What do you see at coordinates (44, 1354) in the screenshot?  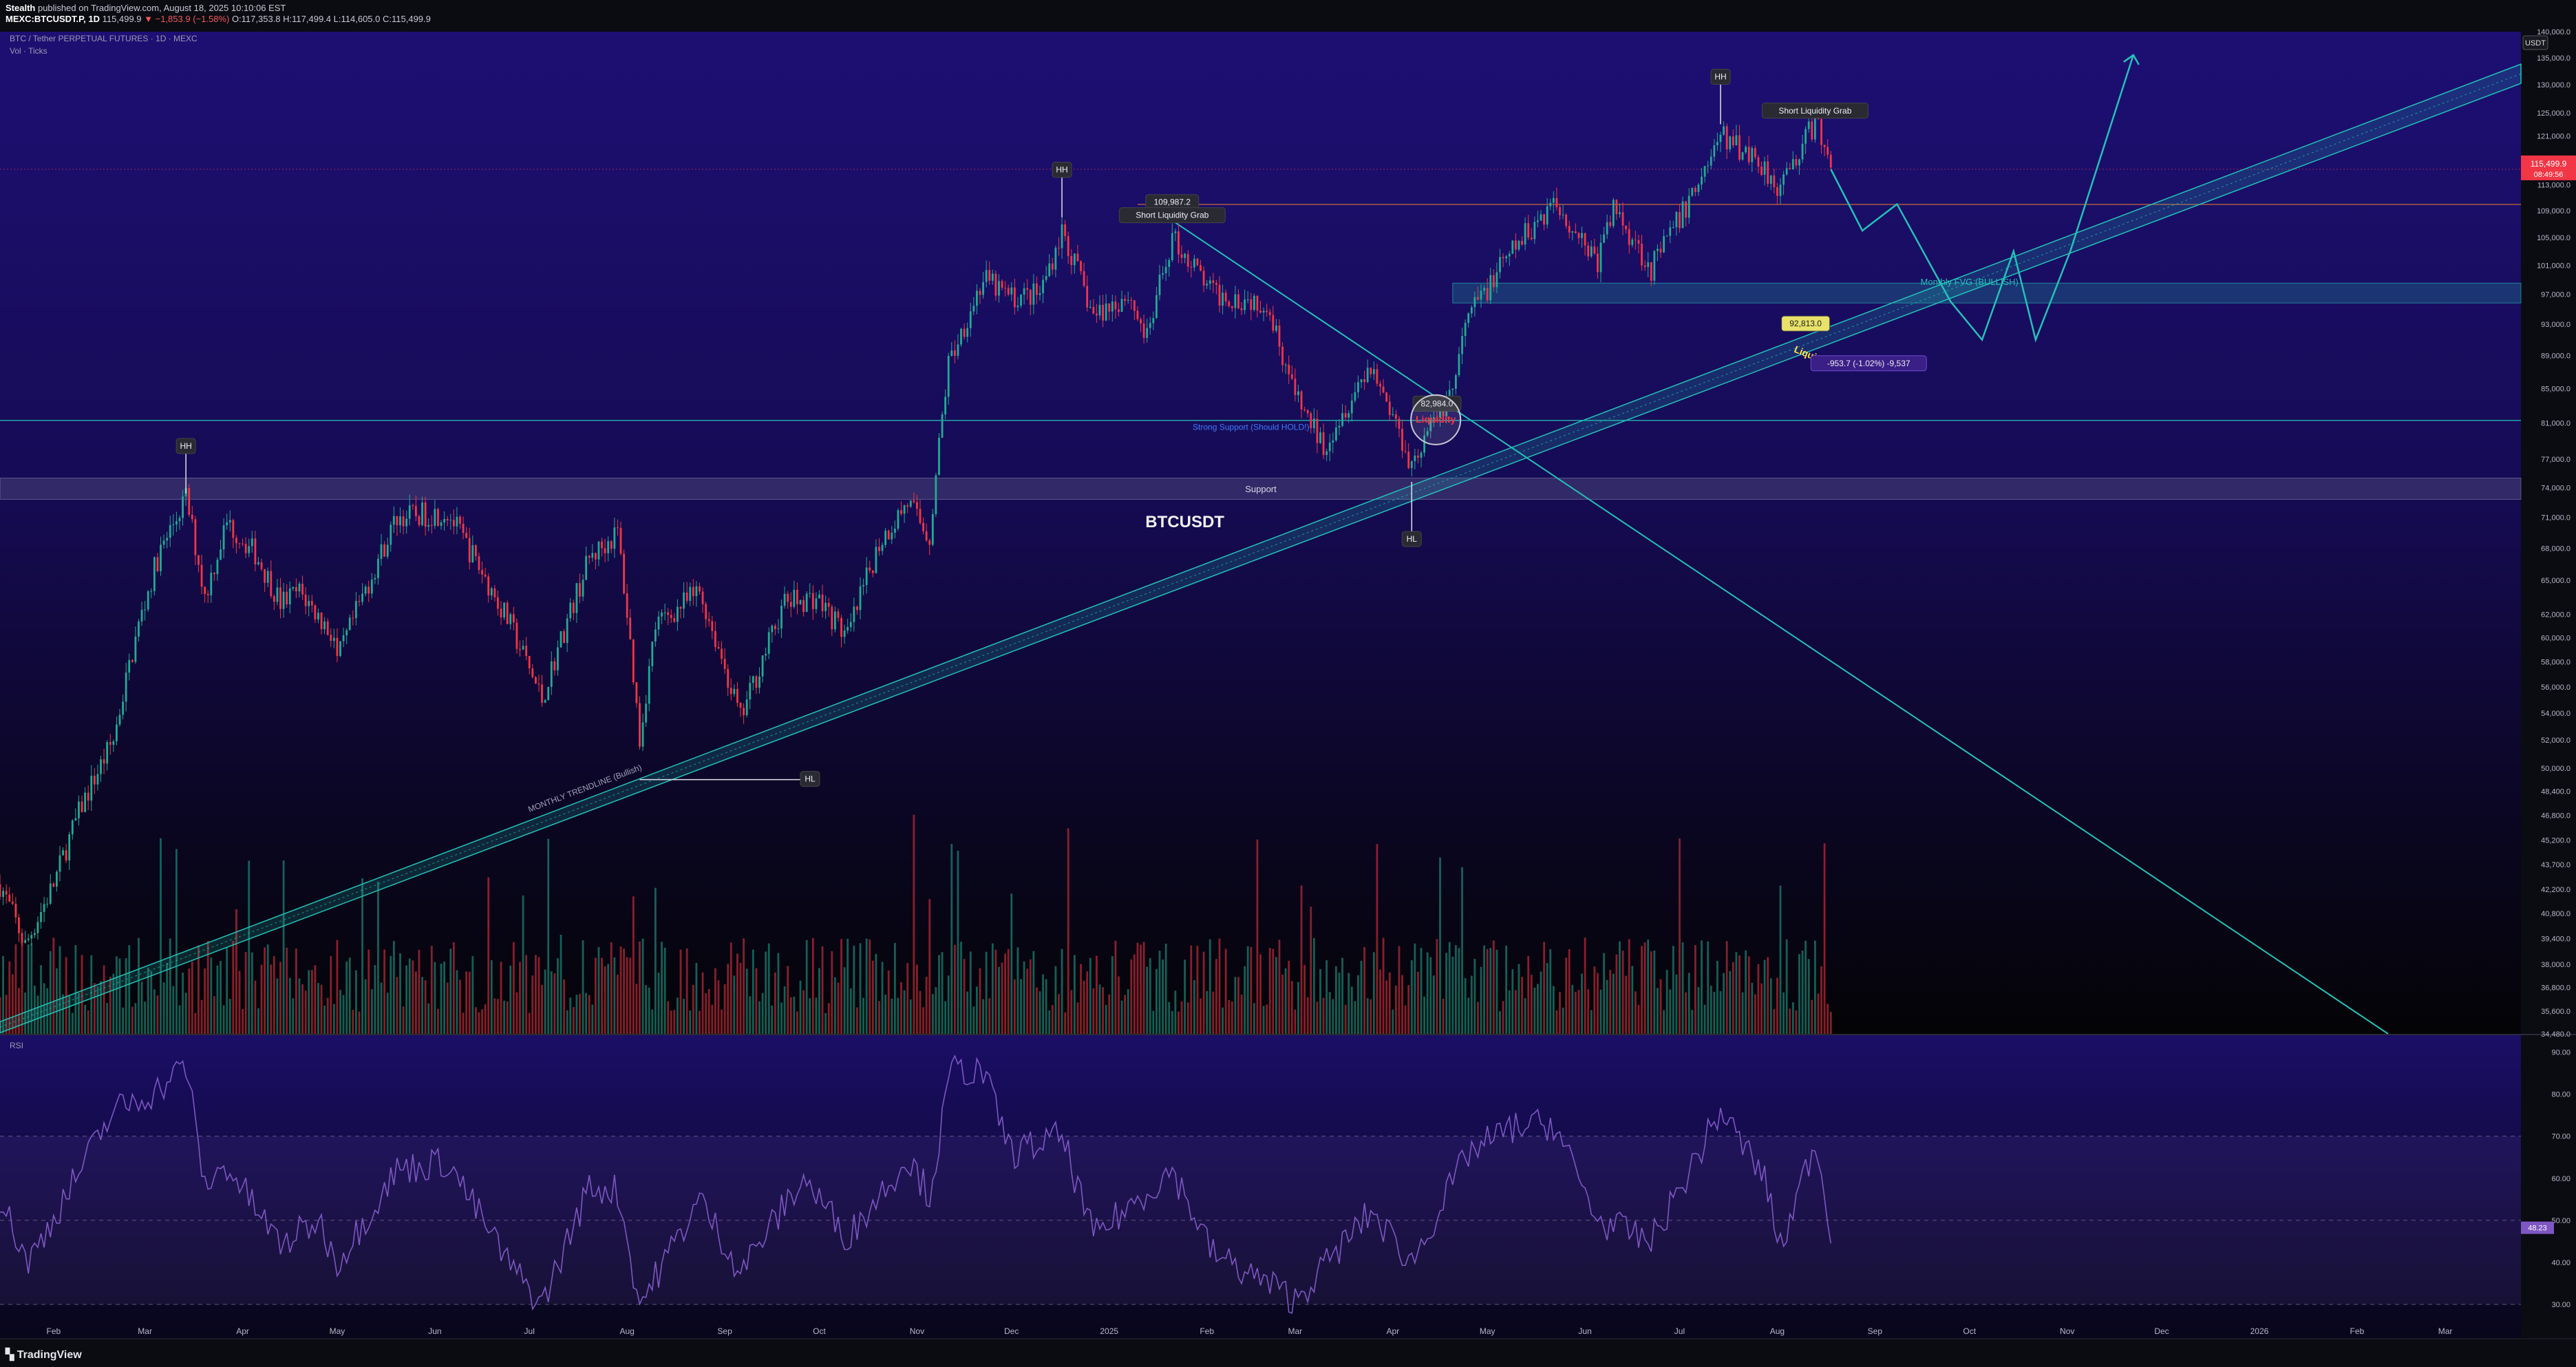 I see `tradingview-logo: ▚ TradingView` at bounding box center [44, 1354].